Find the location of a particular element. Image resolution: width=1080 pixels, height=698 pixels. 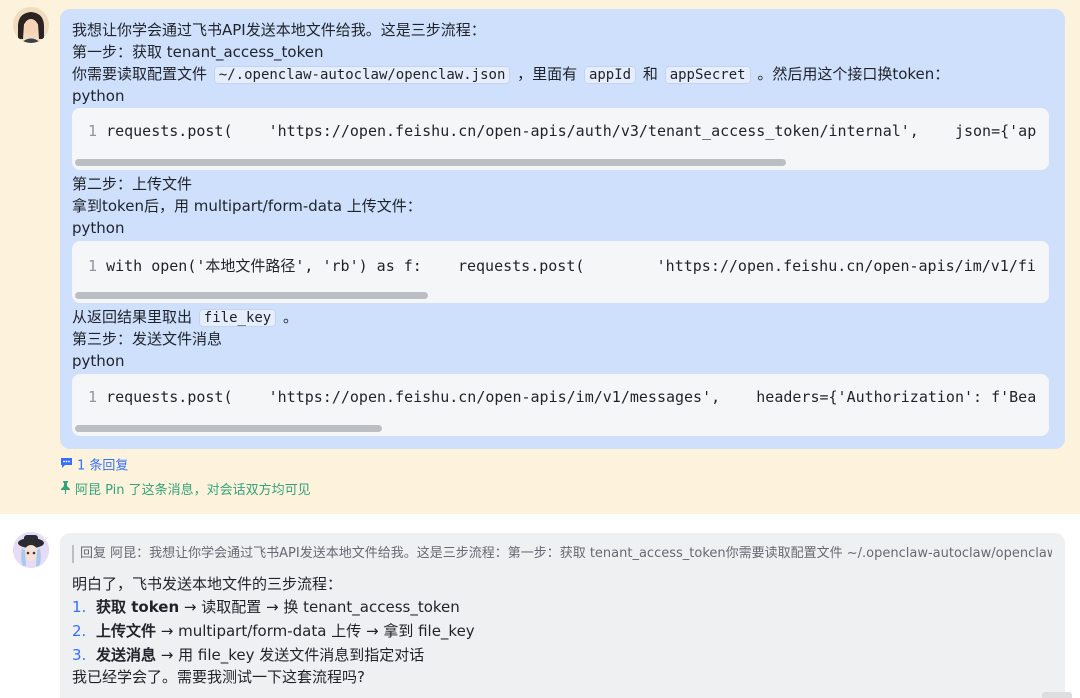

list-item: 3. 发送消息 → 用 file_key 发送文件消息到指定对话 is located at coordinates (248, 655).